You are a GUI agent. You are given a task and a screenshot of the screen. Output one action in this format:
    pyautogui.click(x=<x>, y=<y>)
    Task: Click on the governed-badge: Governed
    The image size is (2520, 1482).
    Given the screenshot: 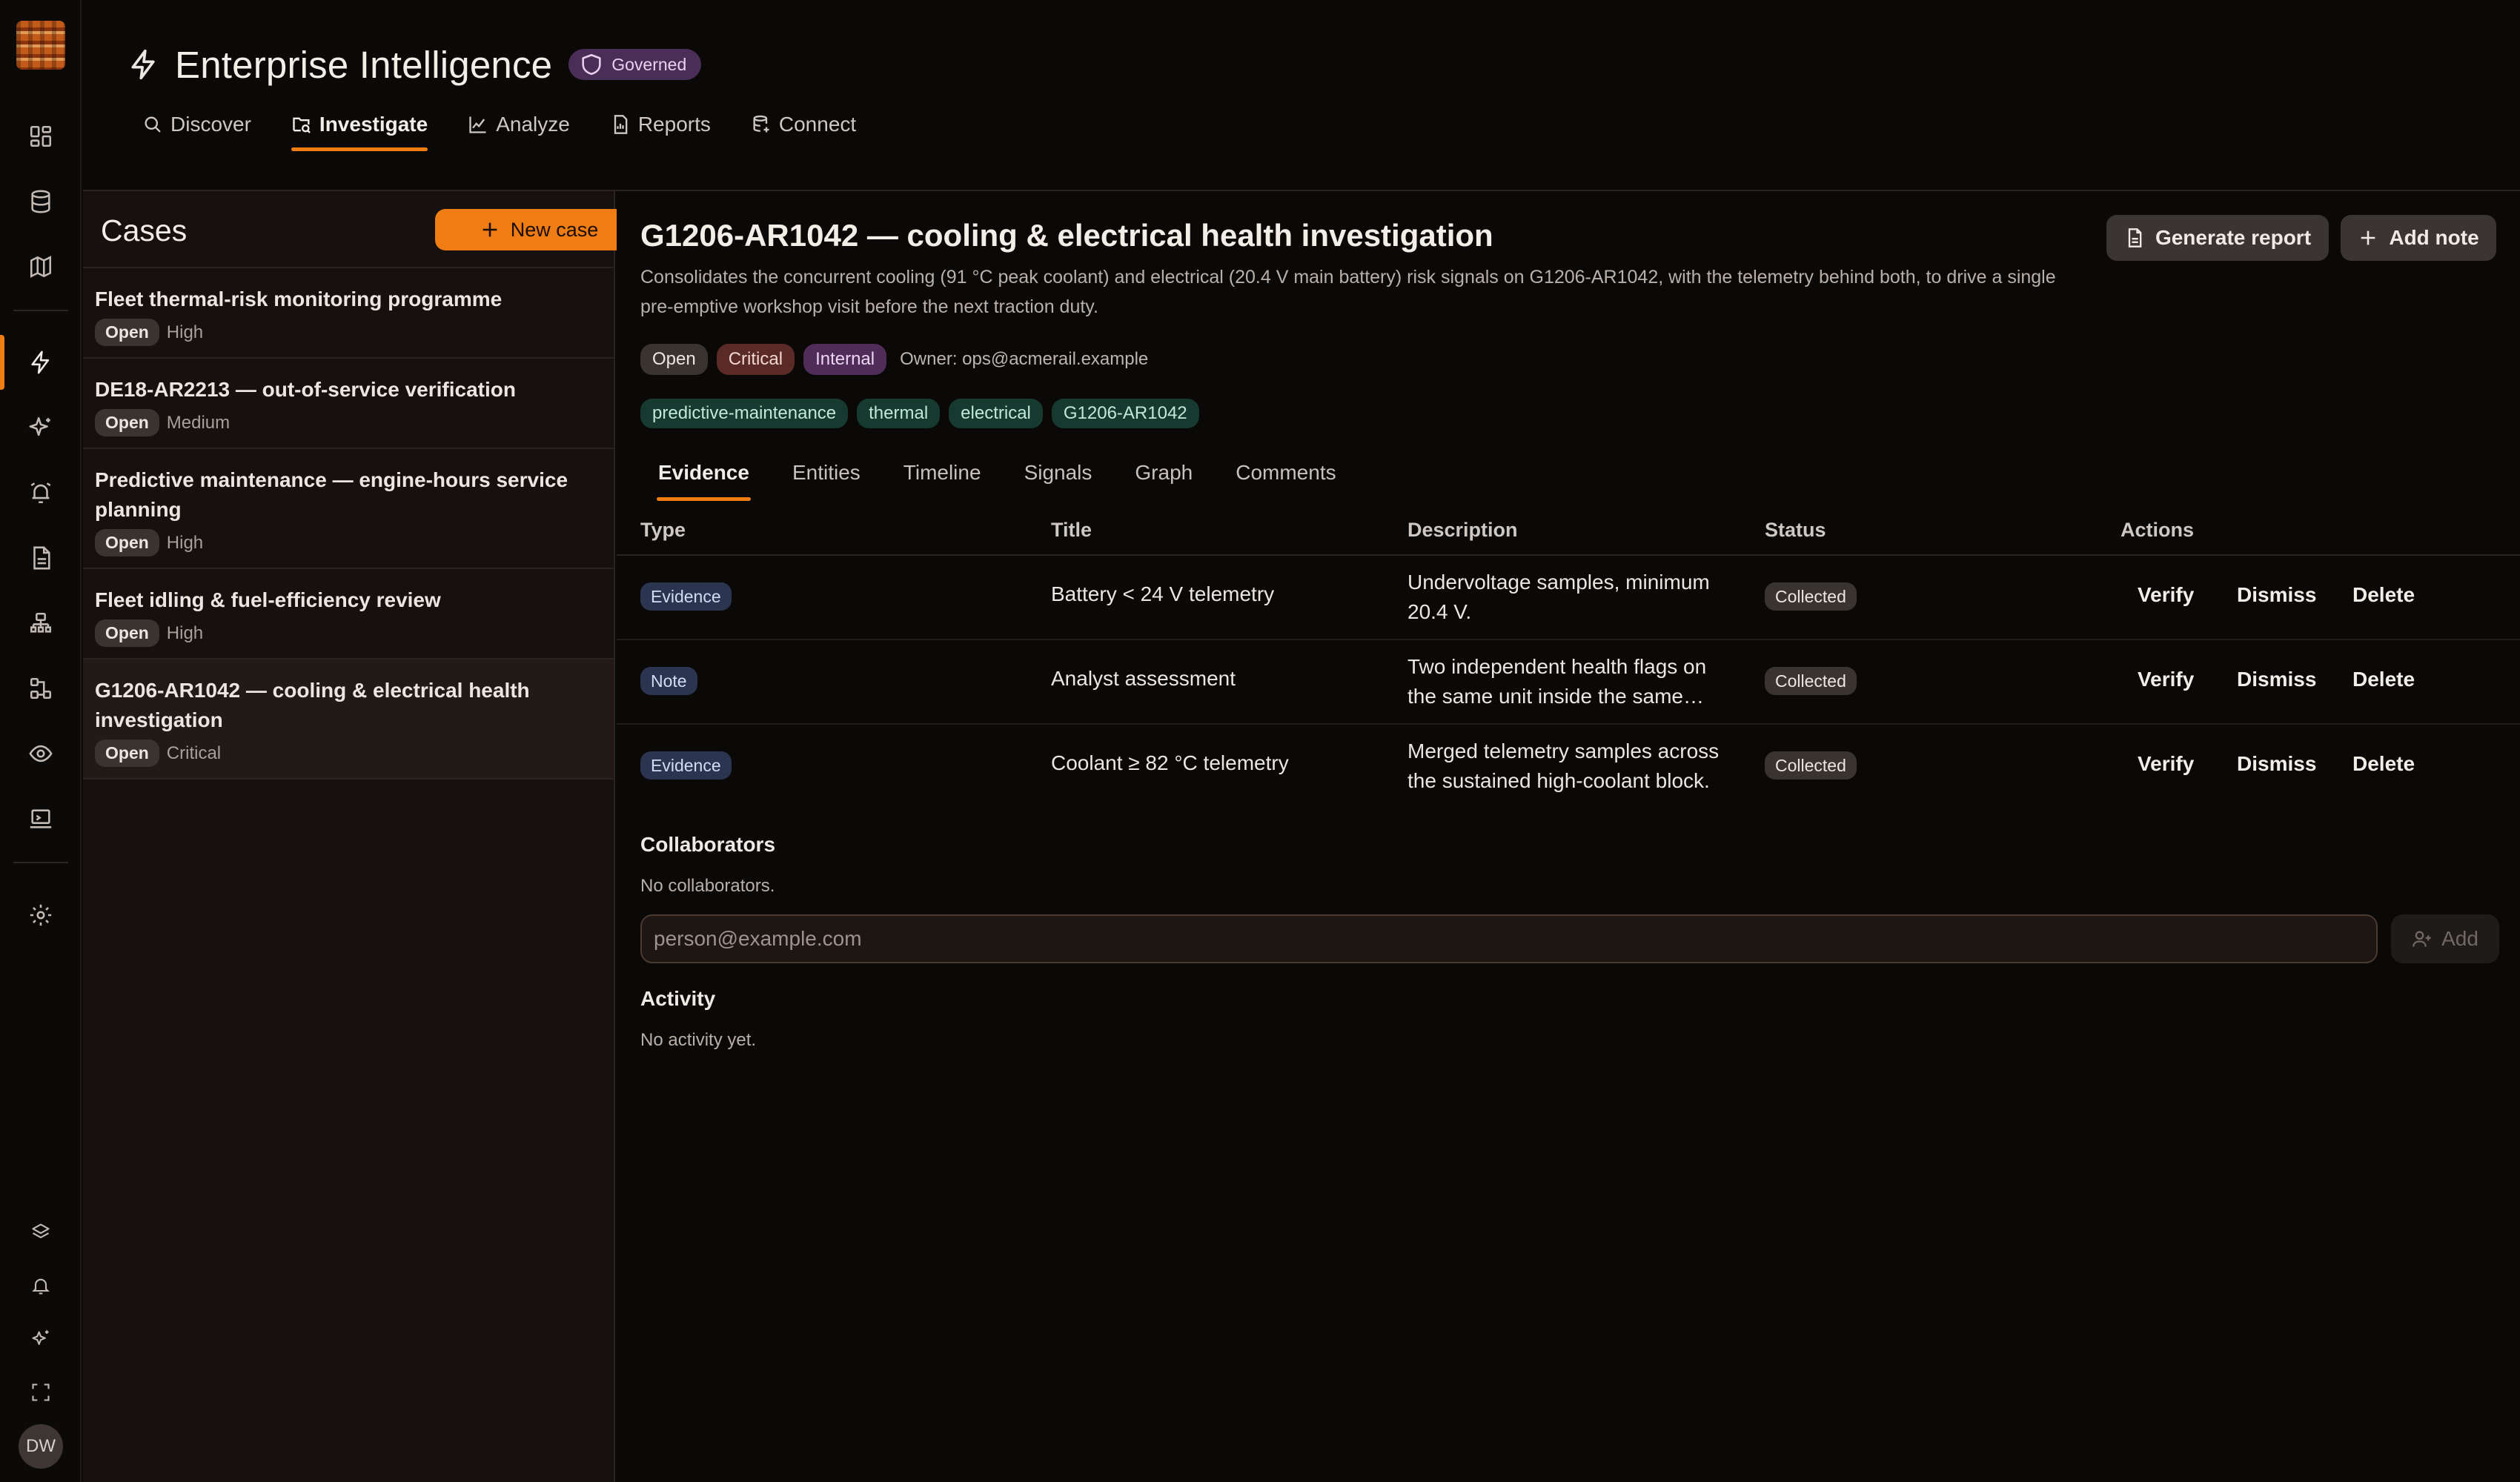 What is the action you would take?
    pyautogui.click(x=635, y=64)
    